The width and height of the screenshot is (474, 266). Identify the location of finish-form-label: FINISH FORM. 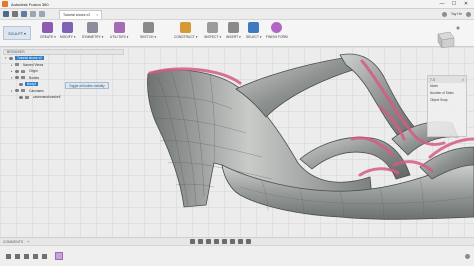
(277, 37).